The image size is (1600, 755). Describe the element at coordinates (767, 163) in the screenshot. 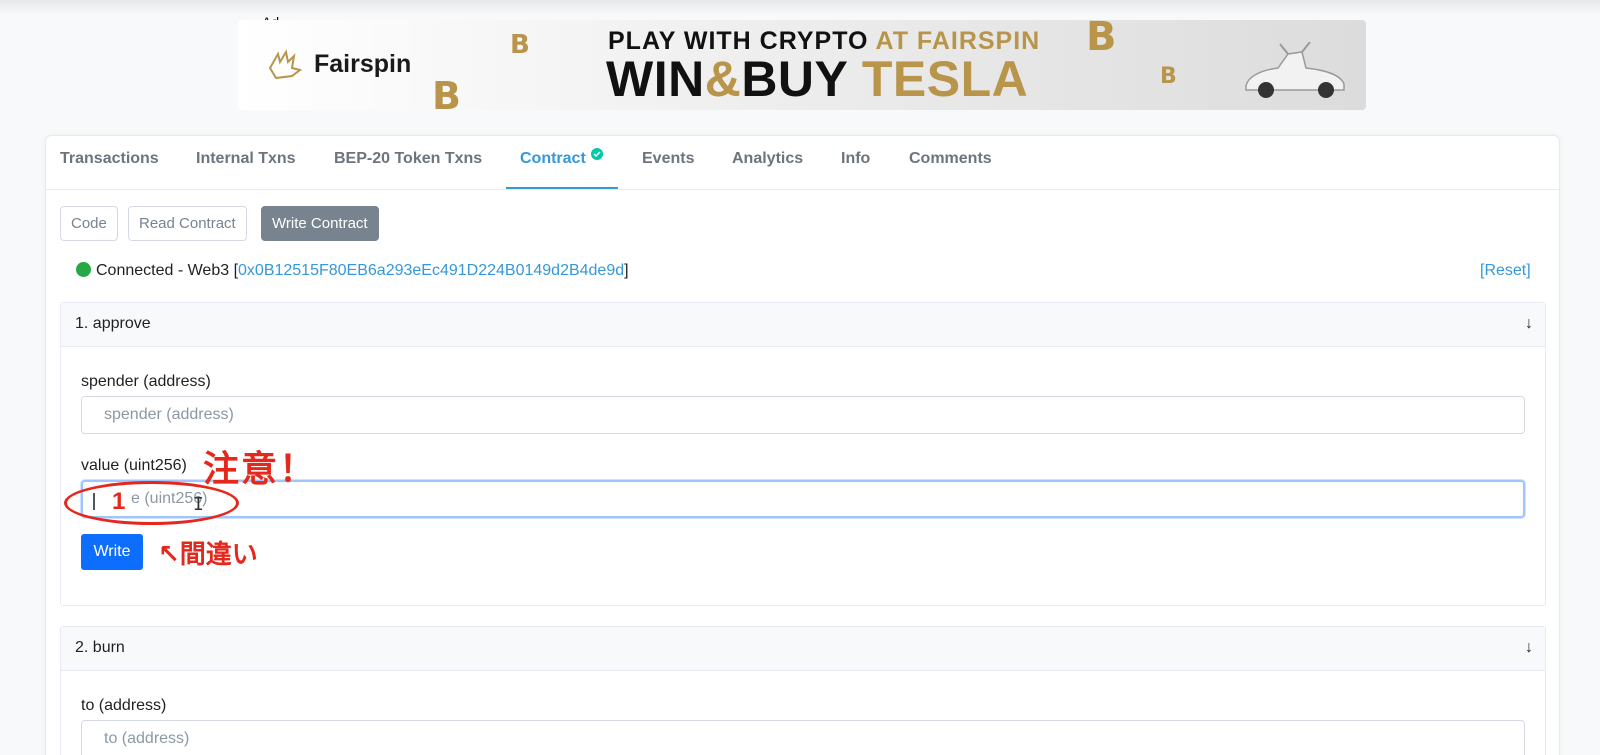

I see `tab-analytics: Analytics` at that location.